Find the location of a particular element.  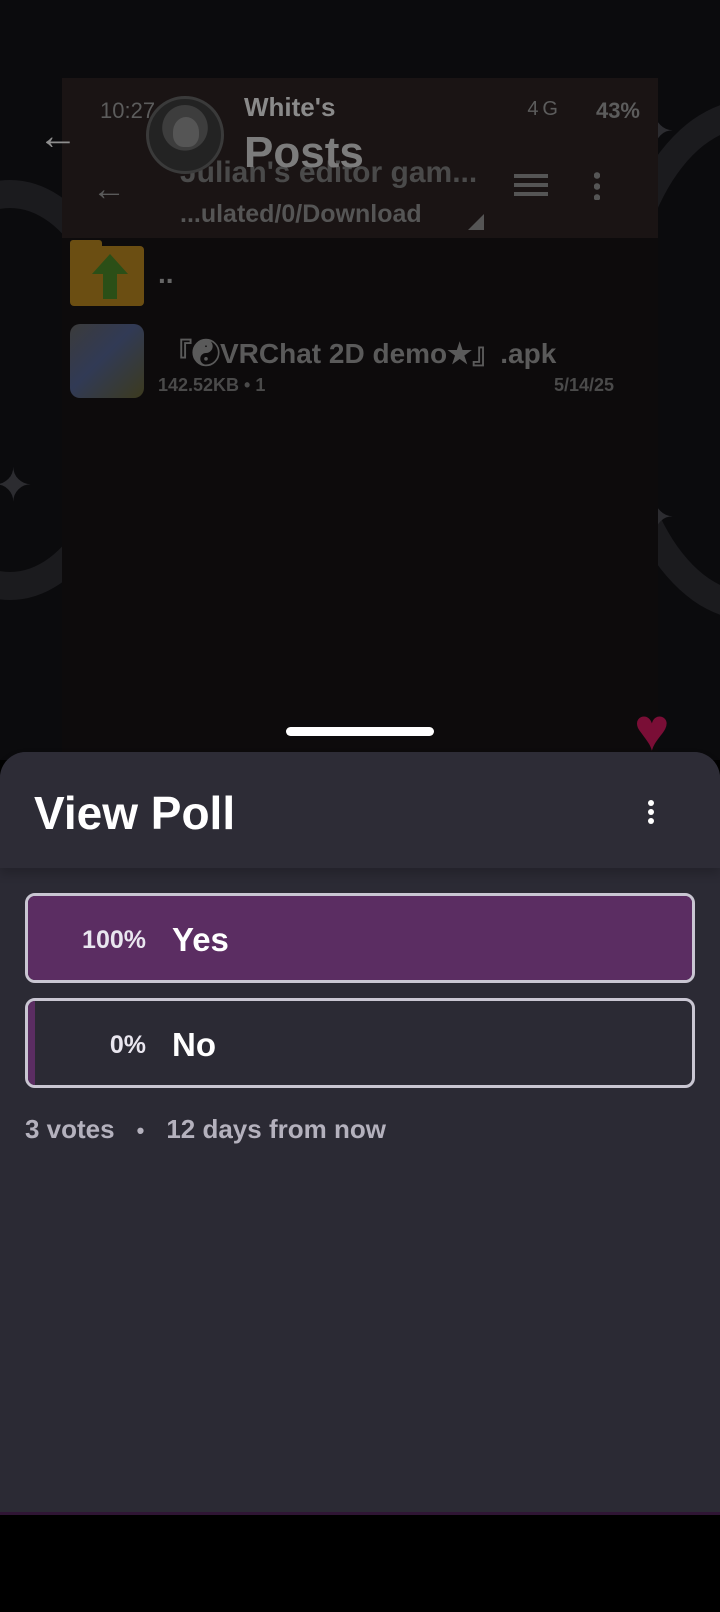

page-owner: White's is located at coordinates (290, 107).